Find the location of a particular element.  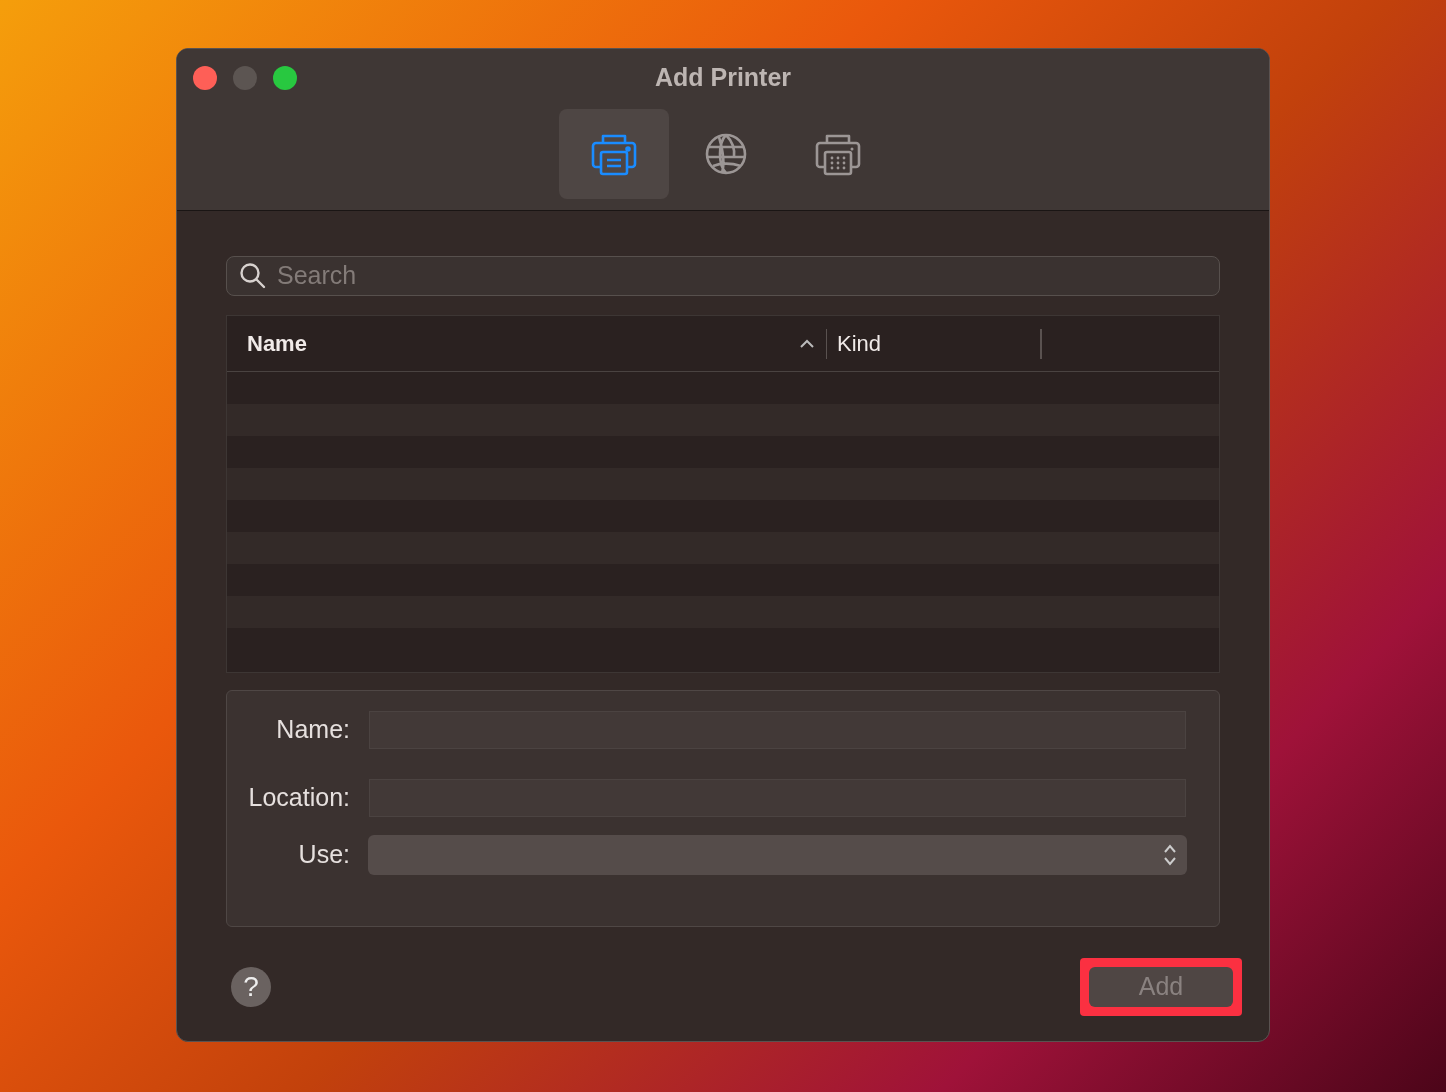

up-down-chevron-icon is located at coordinates (1170, 855).